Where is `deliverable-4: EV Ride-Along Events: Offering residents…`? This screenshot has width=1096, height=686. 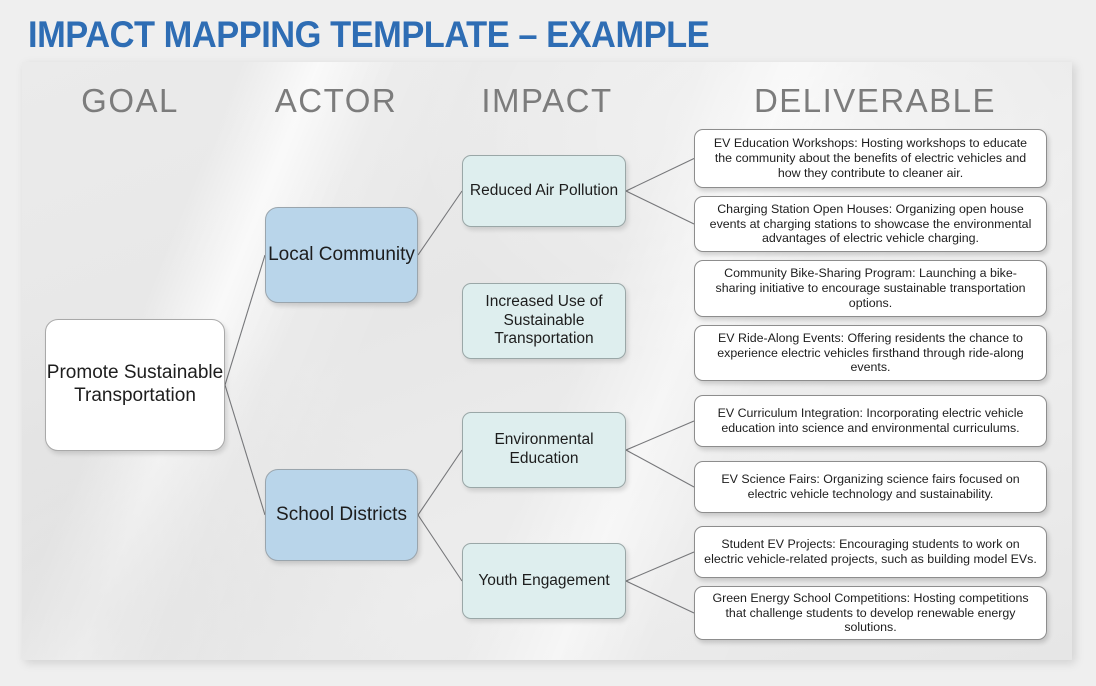 deliverable-4: EV Ride-Along Events: Offering residents… is located at coordinates (870, 353).